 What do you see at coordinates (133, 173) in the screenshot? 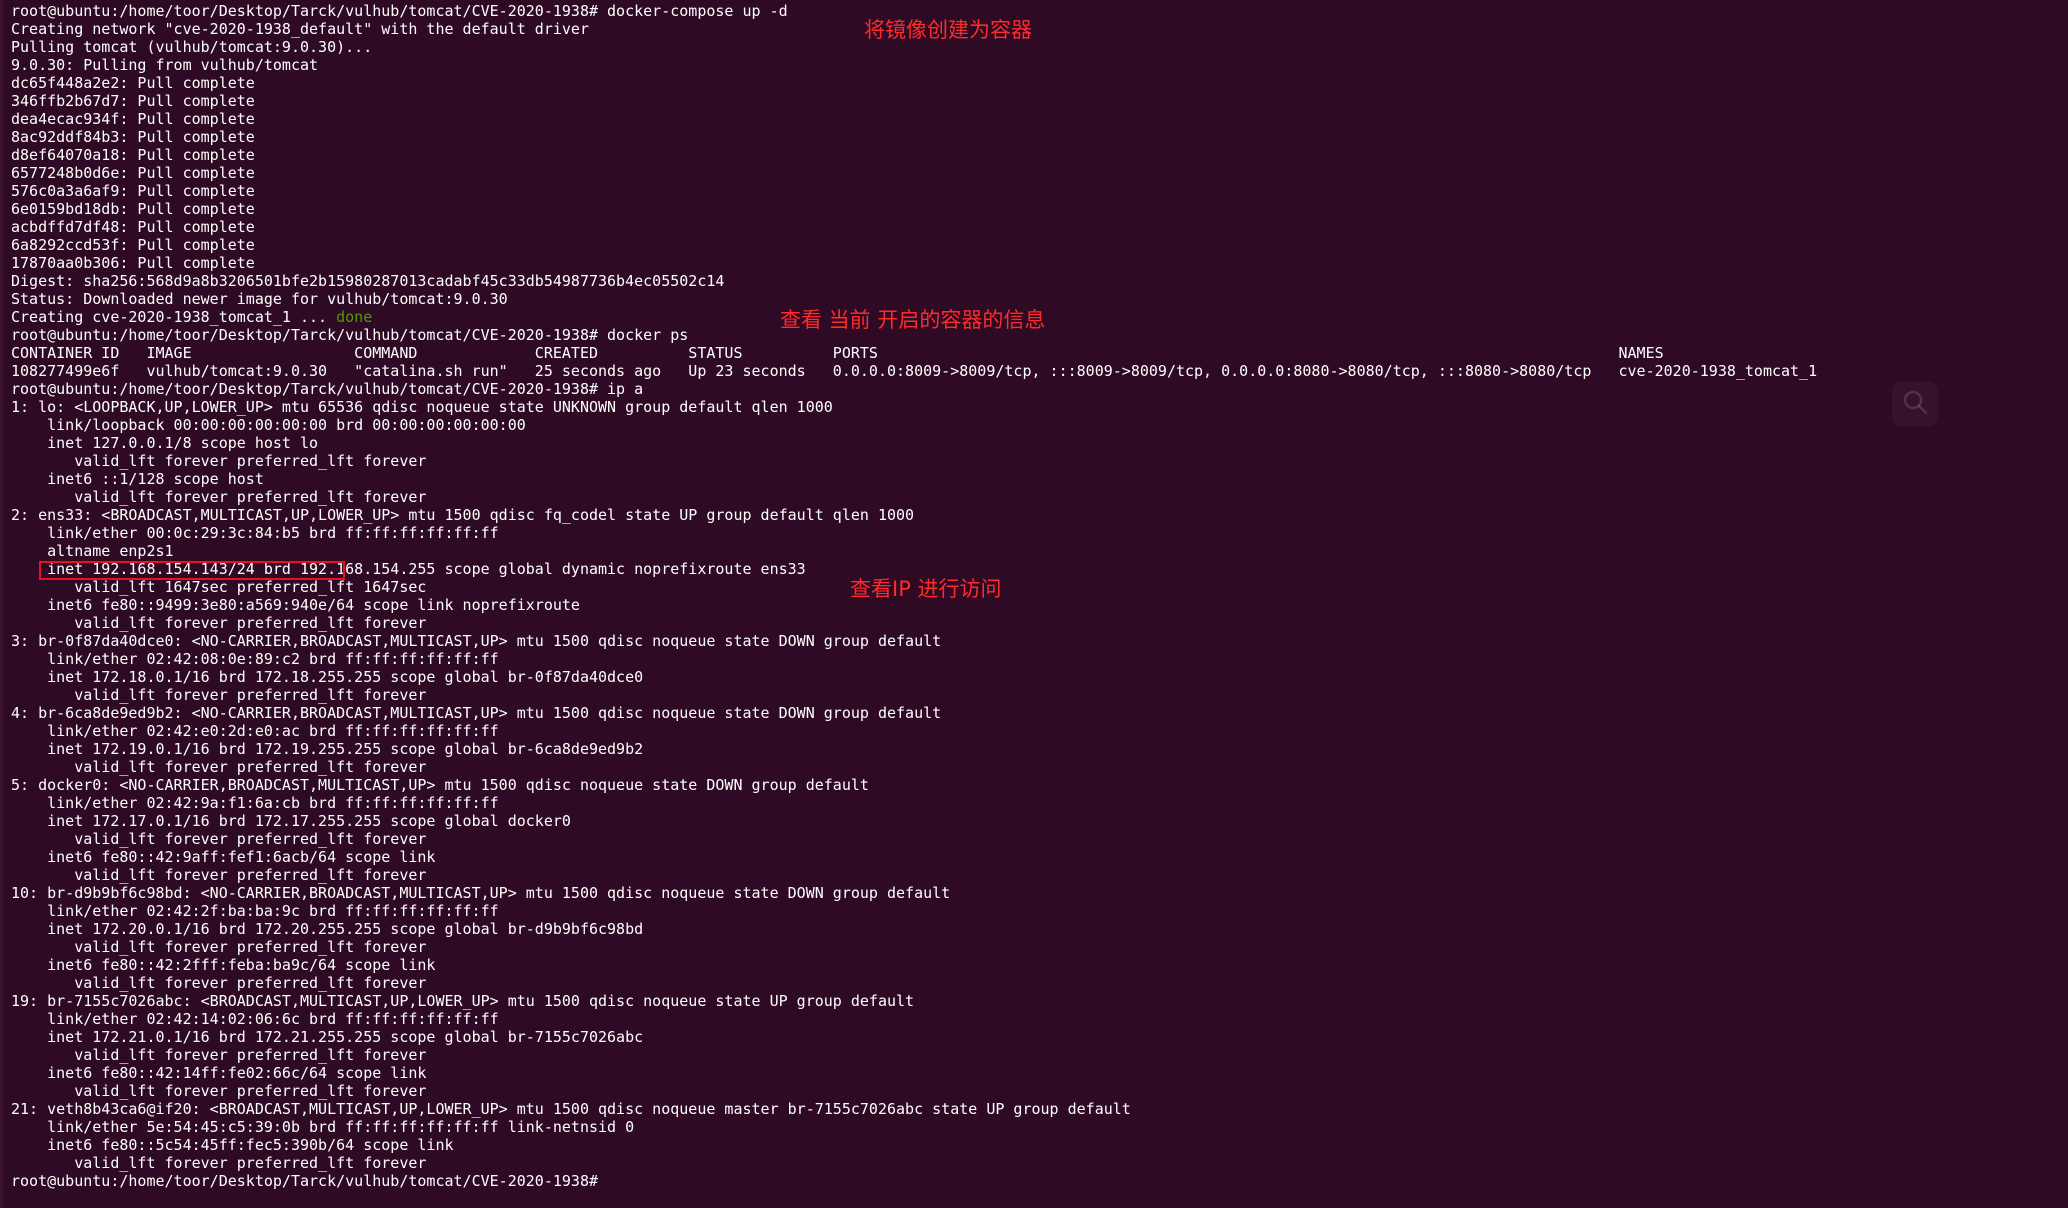
I see `terminal-line-text: 6577248b0d6e: Pull complete` at bounding box center [133, 173].